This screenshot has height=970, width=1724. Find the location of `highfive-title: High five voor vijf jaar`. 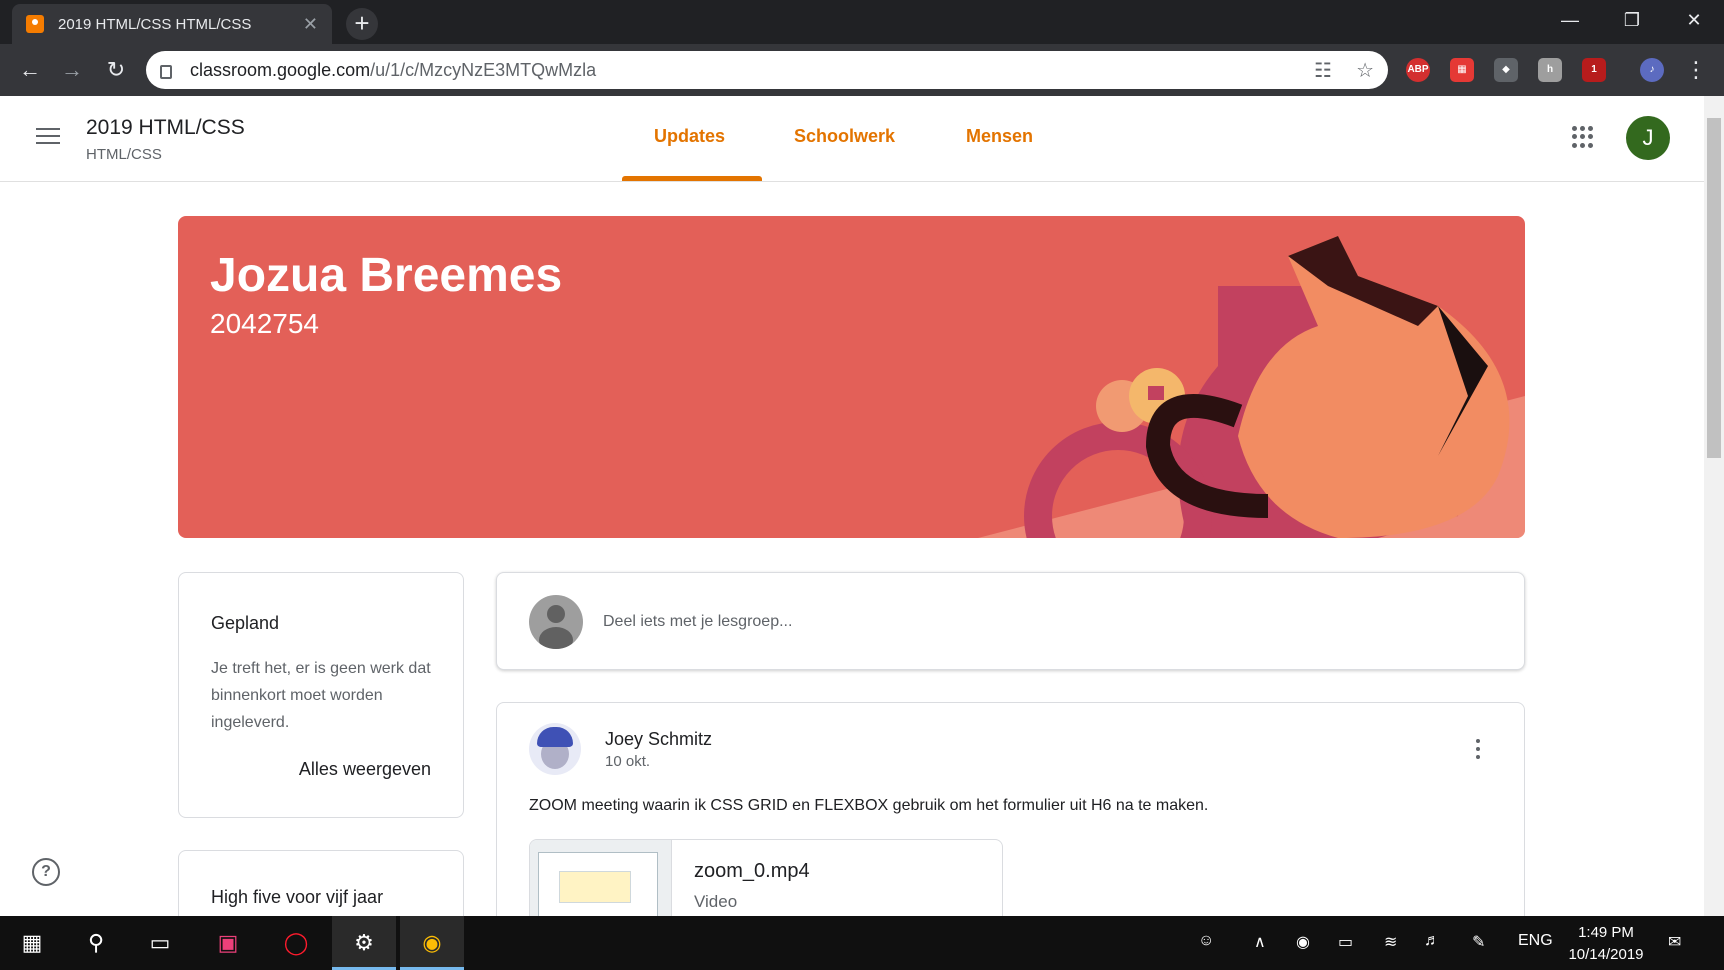

highfive-title: High five voor vijf jaar is located at coordinates (297, 897).